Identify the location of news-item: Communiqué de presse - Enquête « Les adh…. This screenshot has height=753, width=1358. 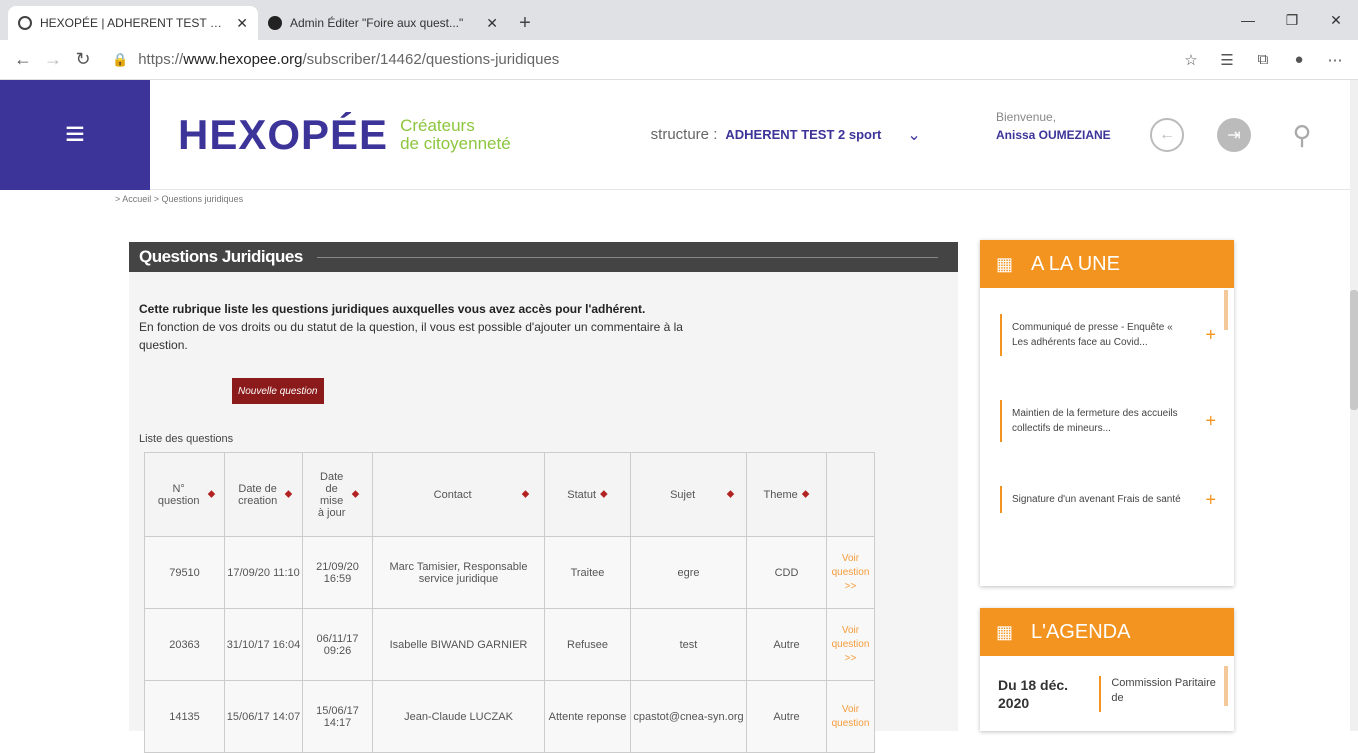
(1108, 335).